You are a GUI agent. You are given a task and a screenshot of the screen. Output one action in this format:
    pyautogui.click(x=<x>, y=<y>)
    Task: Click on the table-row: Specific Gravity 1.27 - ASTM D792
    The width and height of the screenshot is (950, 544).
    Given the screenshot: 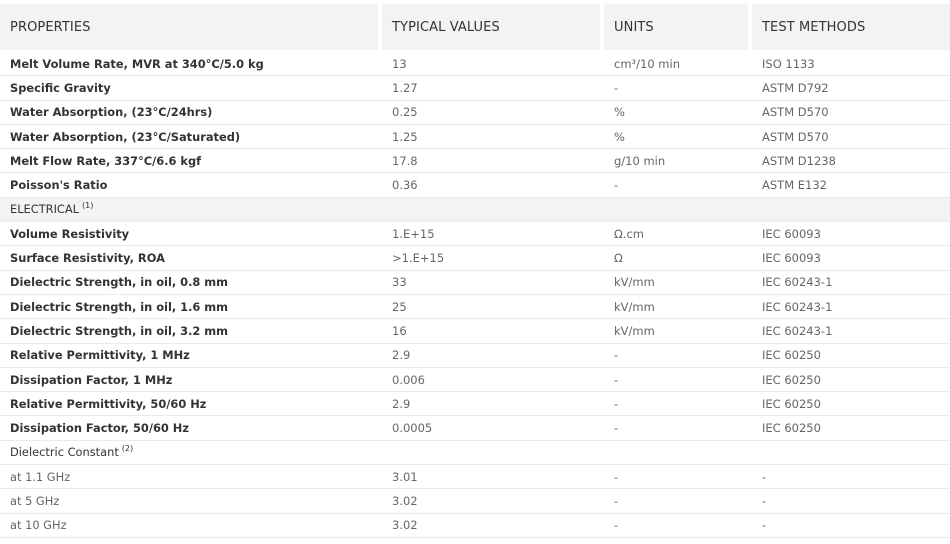 What is the action you would take?
    pyautogui.click(x=475, y=88)
    